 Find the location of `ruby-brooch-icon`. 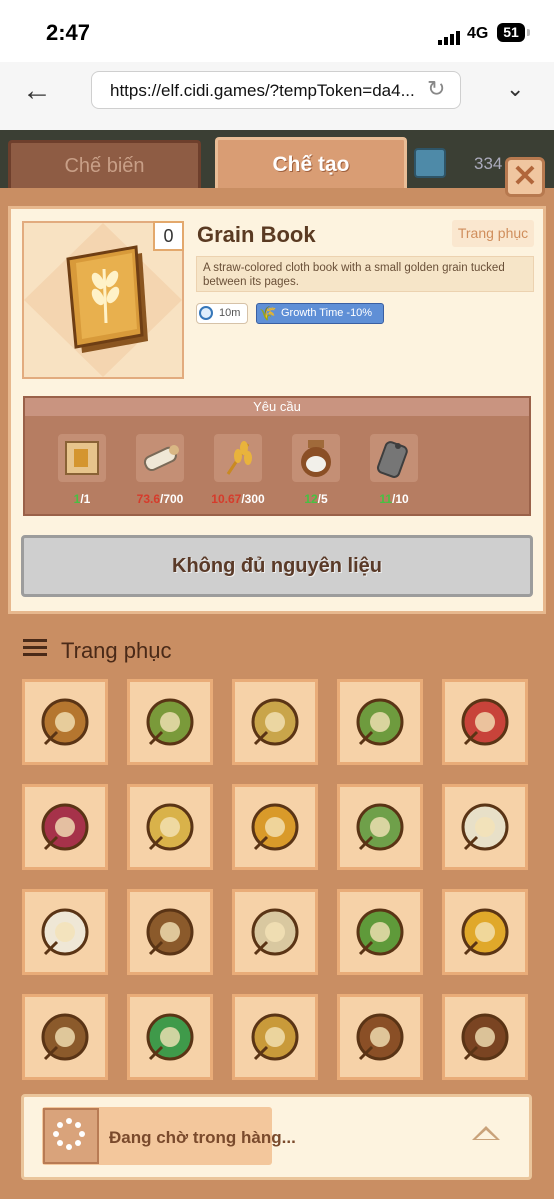

ruby-brooch-icon is located at coordinates (65, 827).